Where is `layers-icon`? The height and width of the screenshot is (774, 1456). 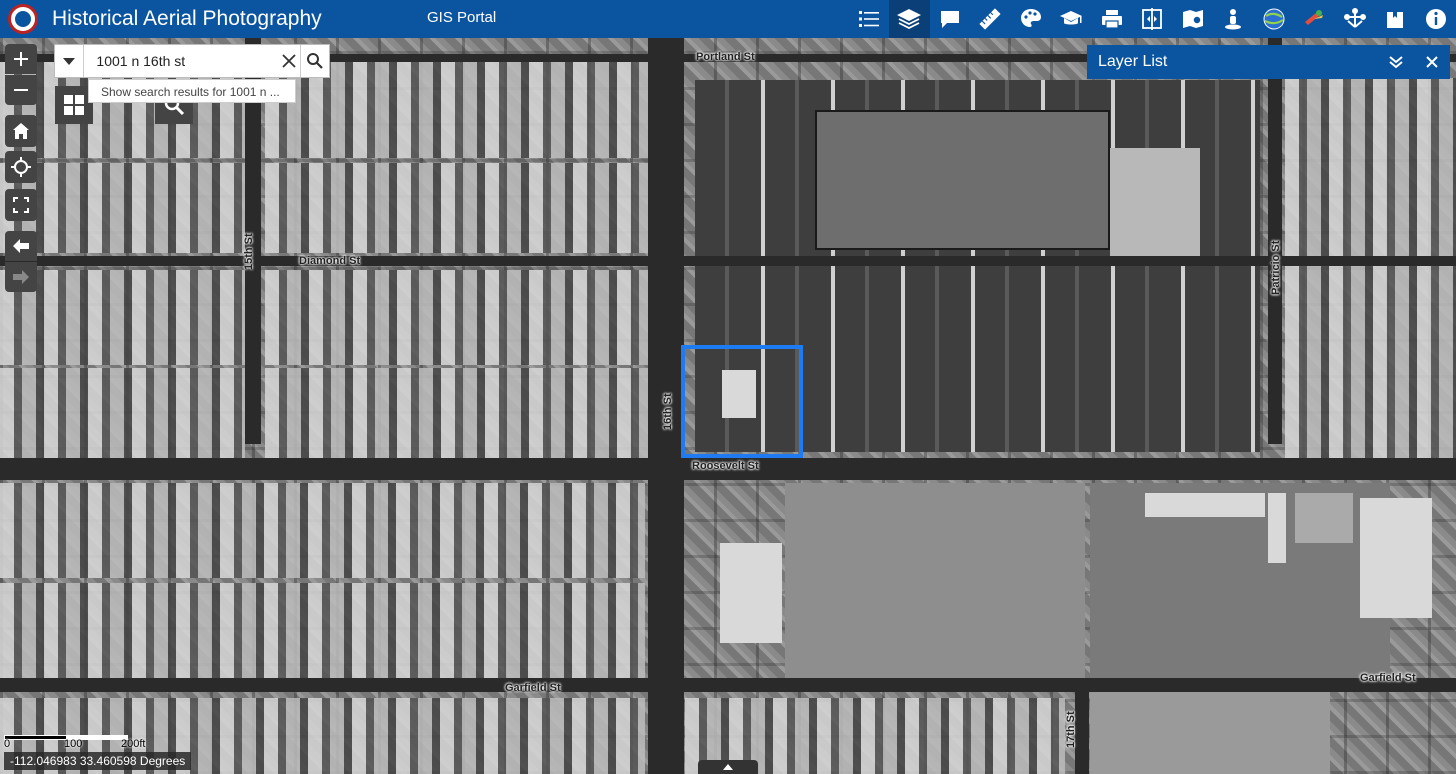
layers-icon is located at coordinates (909, 19).